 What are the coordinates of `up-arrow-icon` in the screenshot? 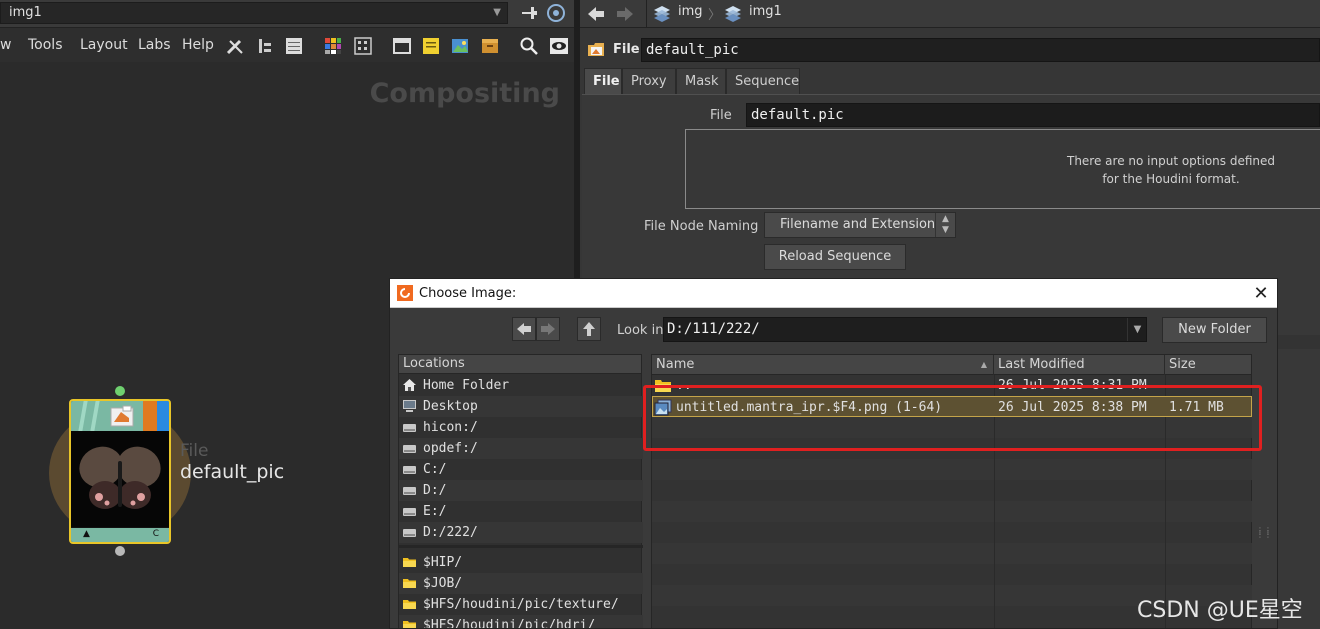 It's located at (589, 329).